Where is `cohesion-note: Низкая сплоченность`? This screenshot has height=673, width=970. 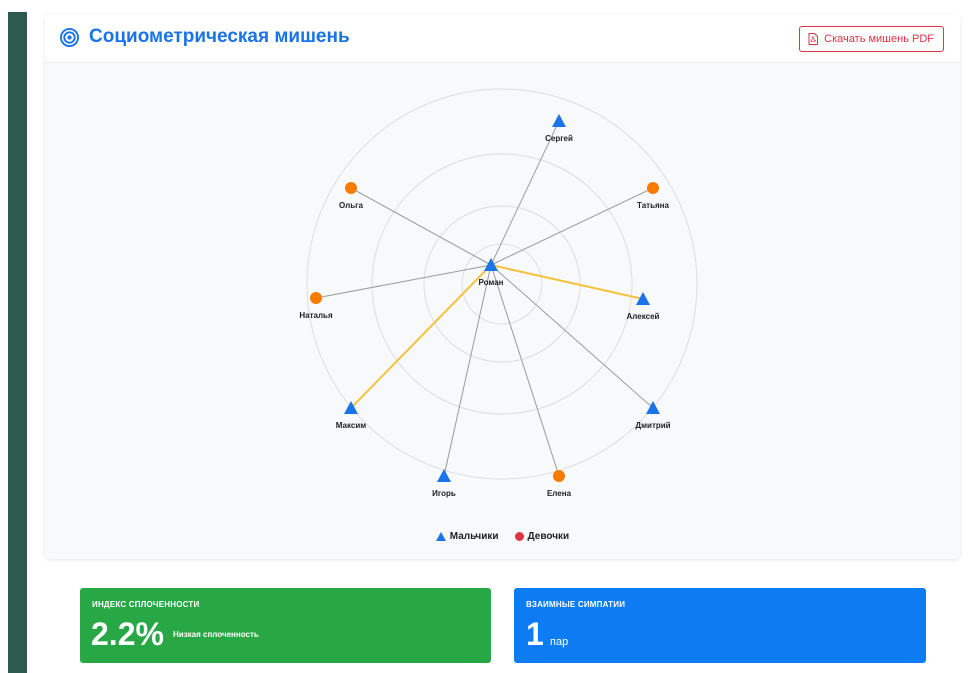 cohesion-note: Низкая сплоченность is located at coordinates (216, 634).